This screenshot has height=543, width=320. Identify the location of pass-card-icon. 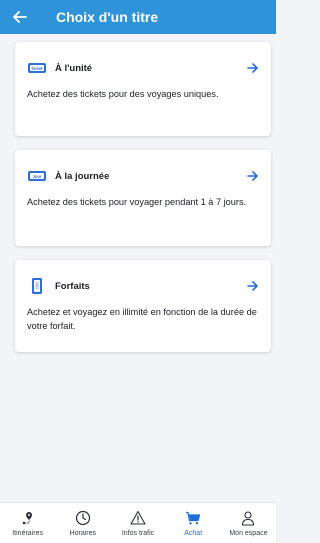
(37, 286).